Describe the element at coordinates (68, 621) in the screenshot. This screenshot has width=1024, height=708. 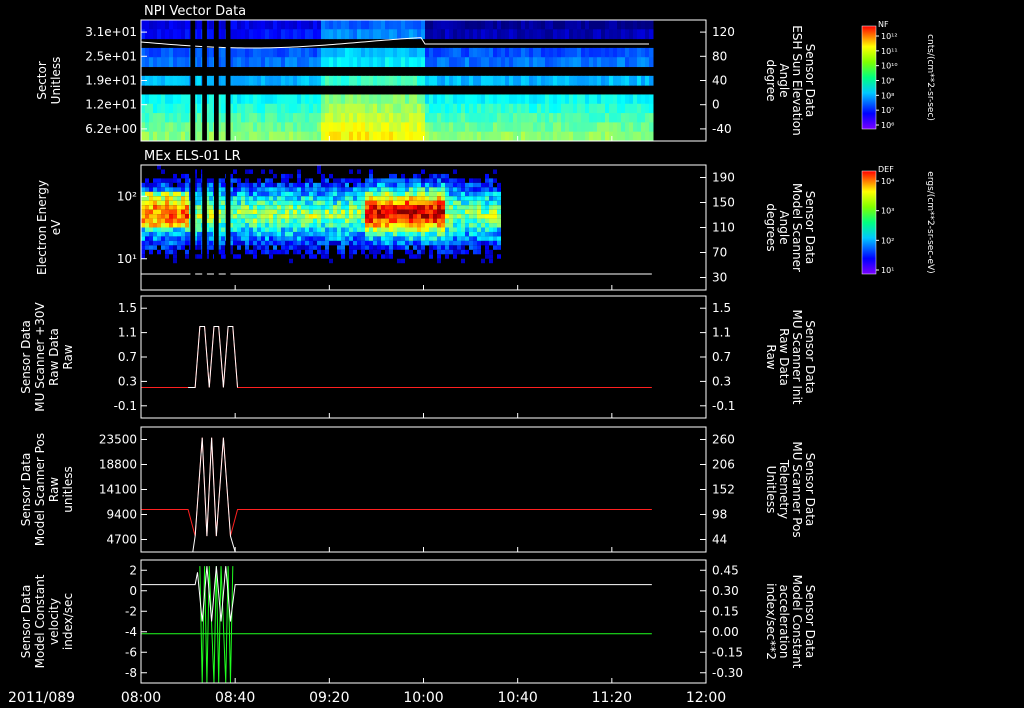
I see `left-axis-label: index/sec` at that location.